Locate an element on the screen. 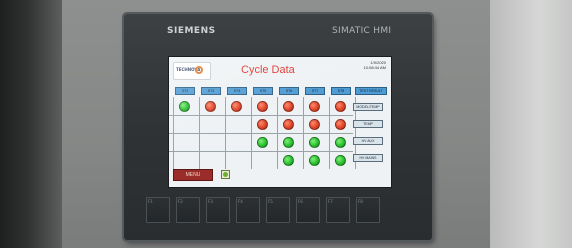 This screenshot has width=572, height=248. function-key-label: F5 is located at coordinates (270, 201).